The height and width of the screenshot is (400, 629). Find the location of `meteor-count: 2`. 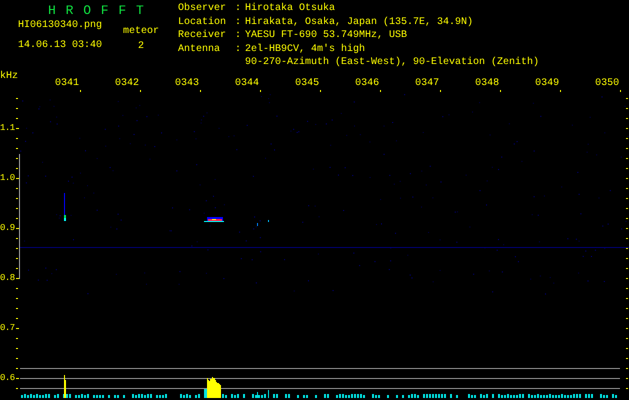

meteor-count: 2 is located at coordinates (141, 46).